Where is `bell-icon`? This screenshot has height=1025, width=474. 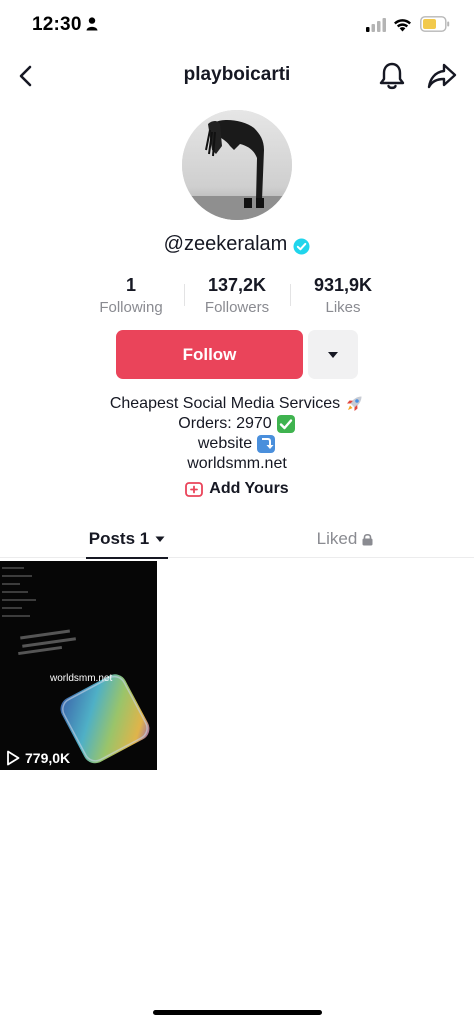 bell-icon is located at coordinates (392, 76).